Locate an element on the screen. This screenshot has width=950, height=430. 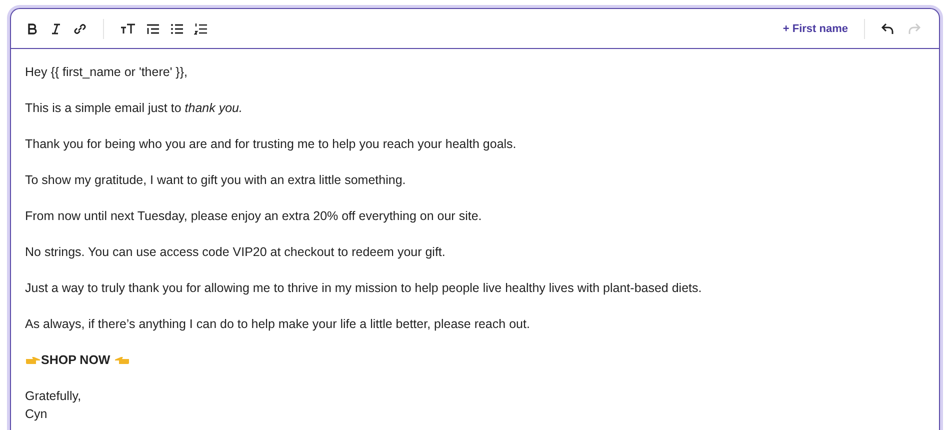
shop-now-link: SHOP NOW is located at coordinates (75, 360).